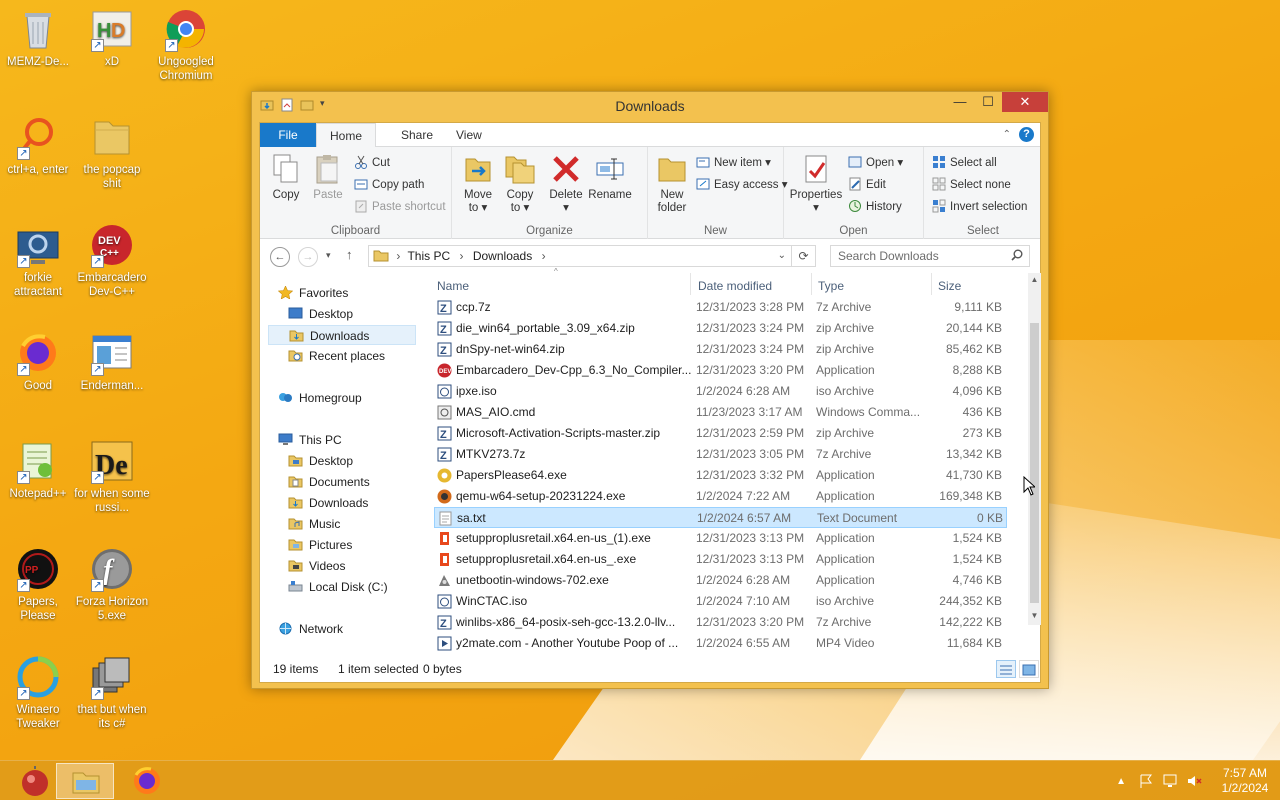 This screenshot has height=800, width=1280. What do you see at coordinates (338, 587) in the screenshot?
I see `nav-local-disk: Local Disk (C:)` at bounding box center [338, 587].